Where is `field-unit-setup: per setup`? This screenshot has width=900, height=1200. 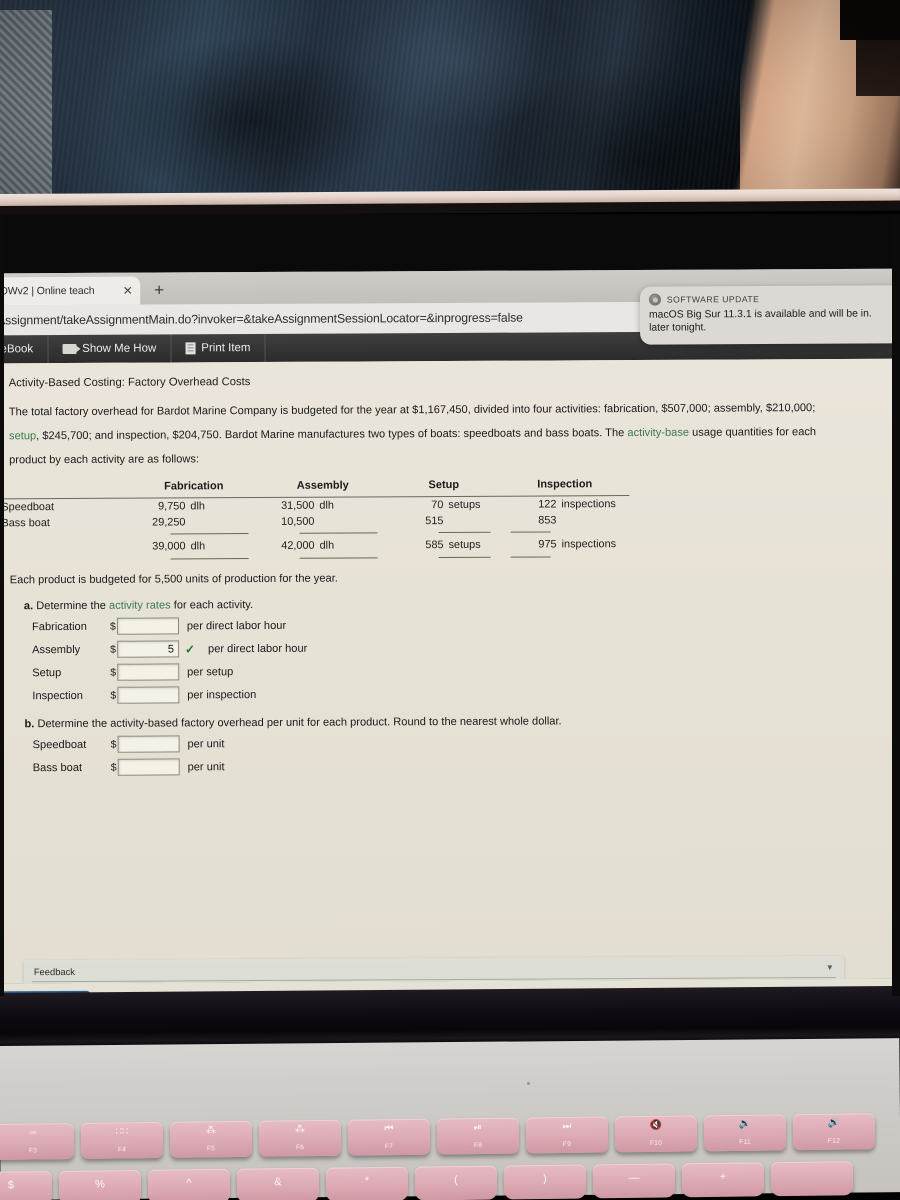 field-unit-setup: per setup is located at coordinates (210, 672).